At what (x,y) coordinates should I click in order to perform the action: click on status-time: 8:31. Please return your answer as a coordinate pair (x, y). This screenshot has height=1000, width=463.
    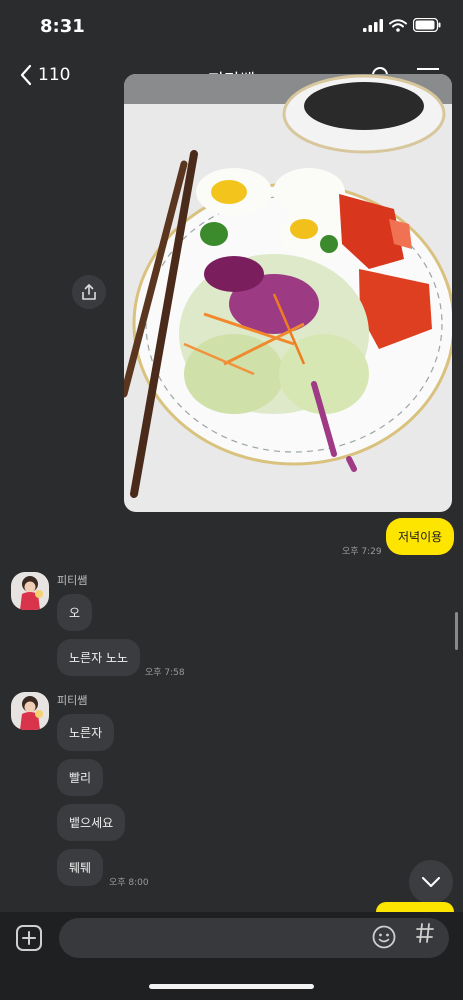
    Looking at the image, I should click on (62, 26).